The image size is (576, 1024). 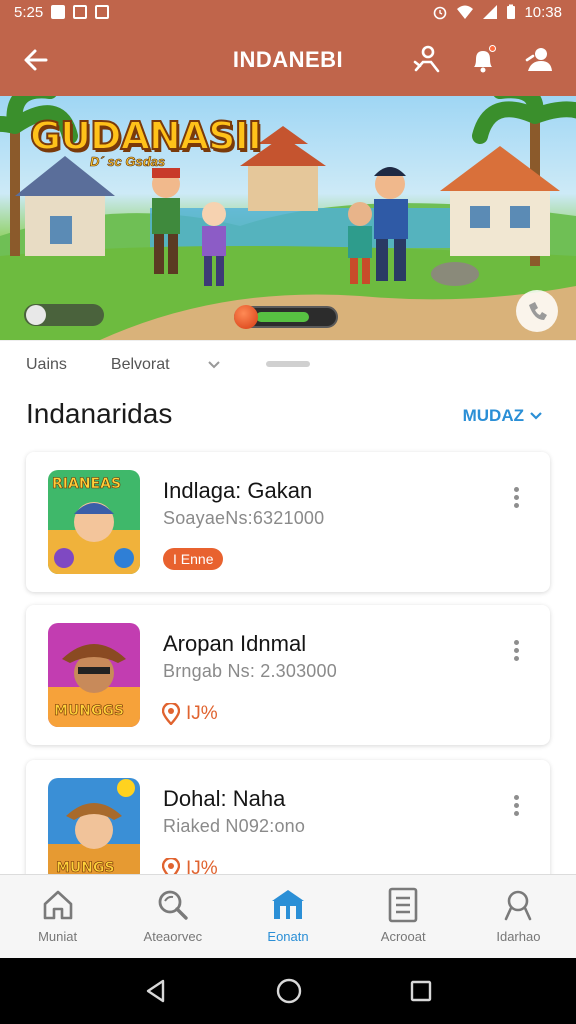 I want to click on section-more-link: MUDAZ, so click(x=502, y=416).